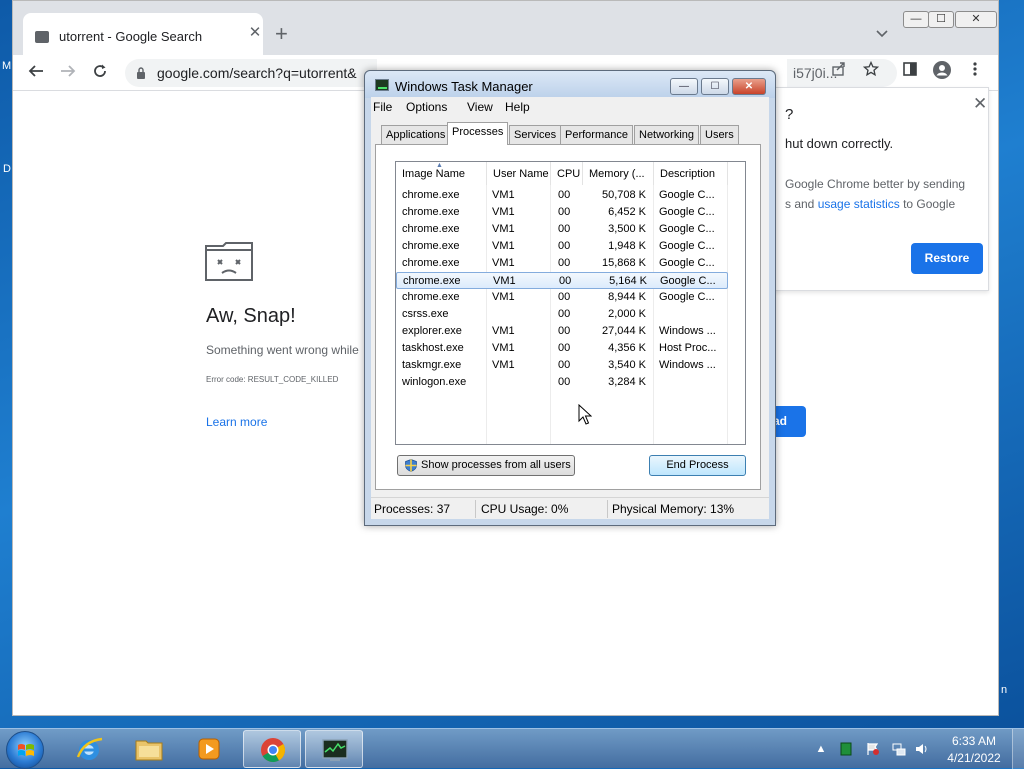  I want to click on profile-avatar-icon, so click(942, 73).